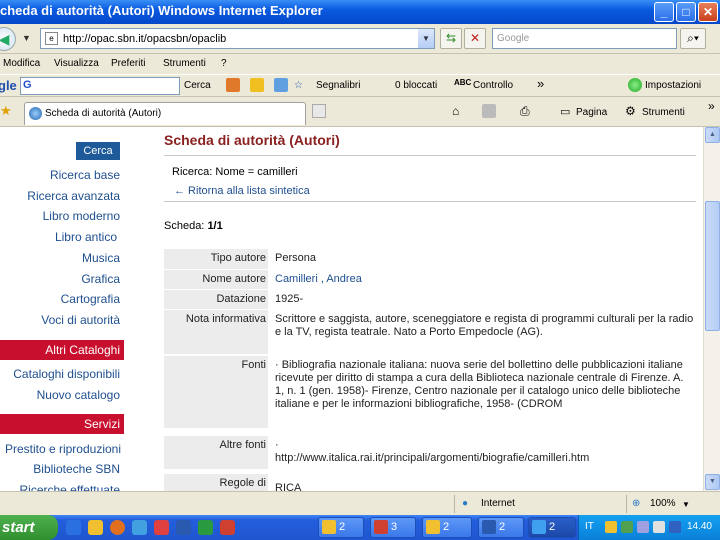  I want to click on sidebar-link-ricerca-base: Ricerca base, so click(85, 175).